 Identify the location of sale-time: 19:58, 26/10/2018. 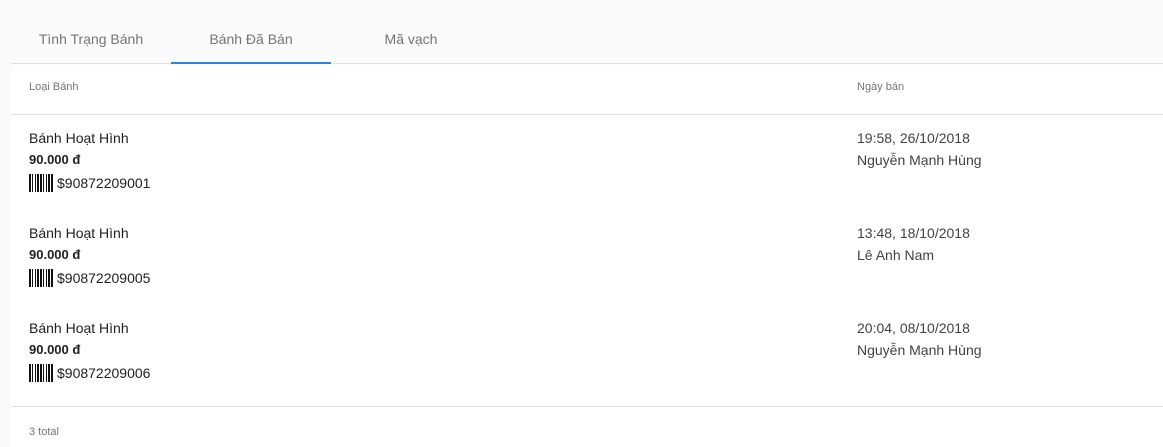
(913, 138).